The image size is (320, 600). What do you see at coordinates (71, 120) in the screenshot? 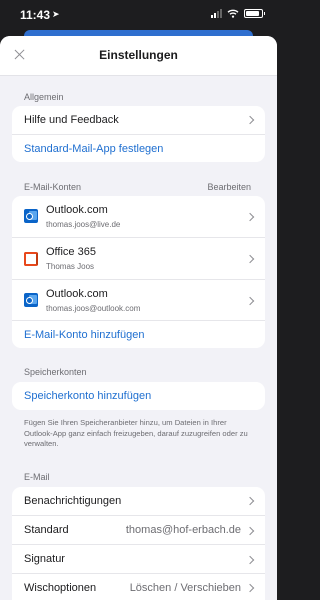
I see `help-feedback-label: Hilfe und Feedback` at bounding box center [71, 120].